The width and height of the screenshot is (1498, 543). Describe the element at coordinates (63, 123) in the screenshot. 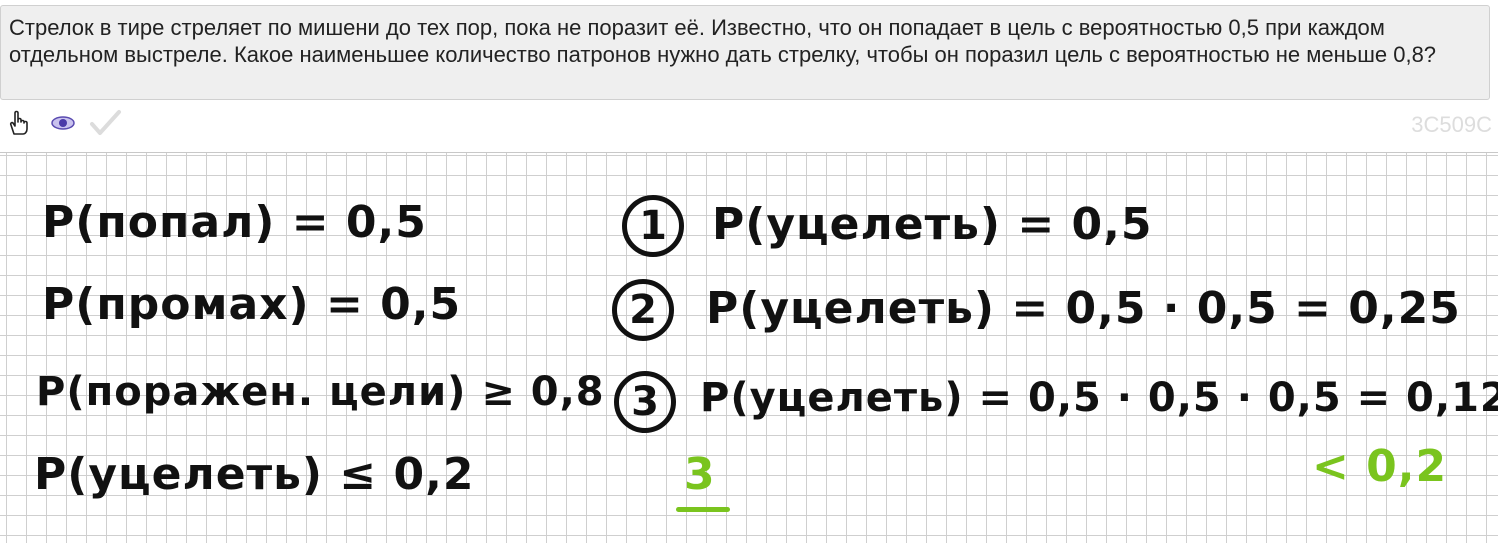

I see `eye-icon` at that location.